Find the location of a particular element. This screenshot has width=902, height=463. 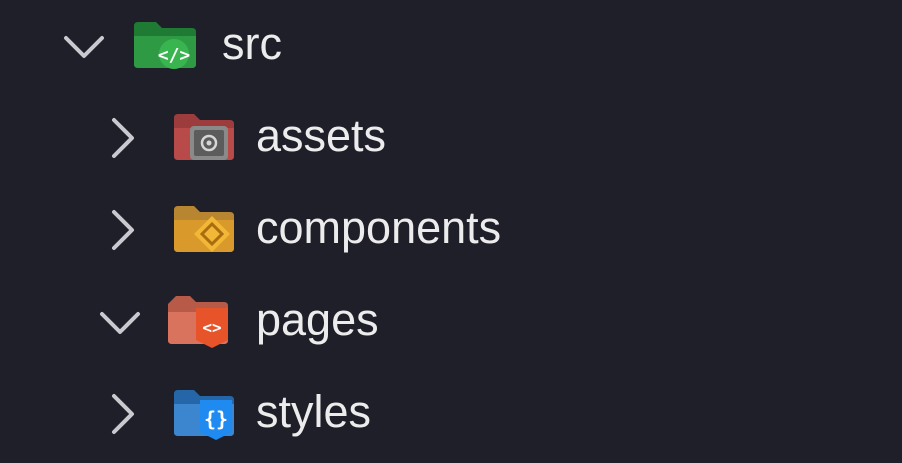

tree-item-label: pages is located at coordinates (317, 319).